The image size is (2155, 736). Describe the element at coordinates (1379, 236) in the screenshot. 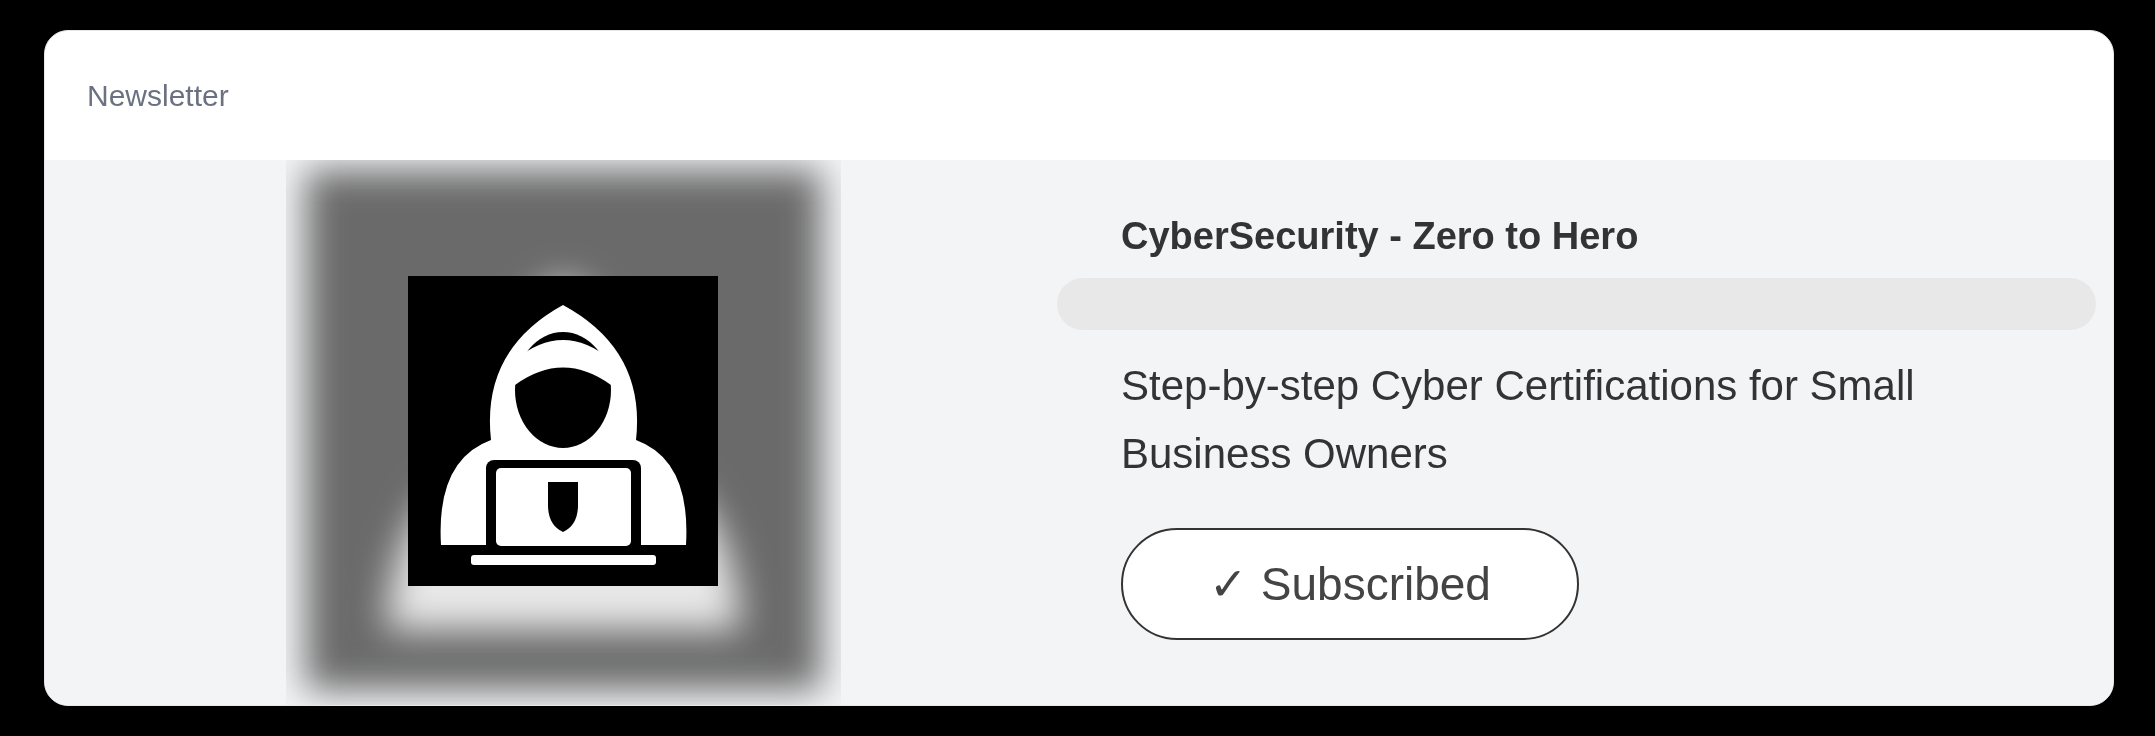

I see `newsletter-title: CyberSecurity - Zero to Hero` at that location.